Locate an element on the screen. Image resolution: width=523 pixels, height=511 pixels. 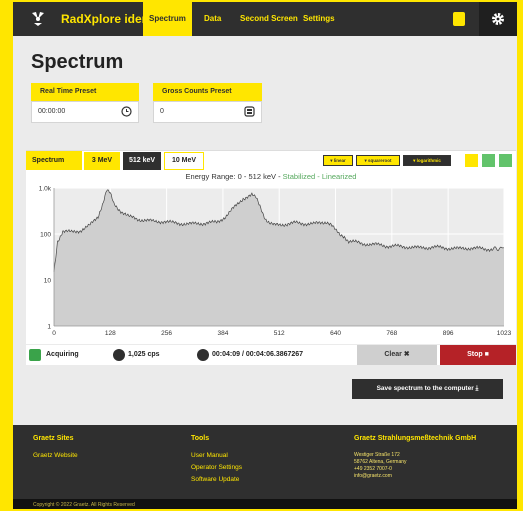
scale-linear-button: ▾ linear is located at coordinates (338, 160).